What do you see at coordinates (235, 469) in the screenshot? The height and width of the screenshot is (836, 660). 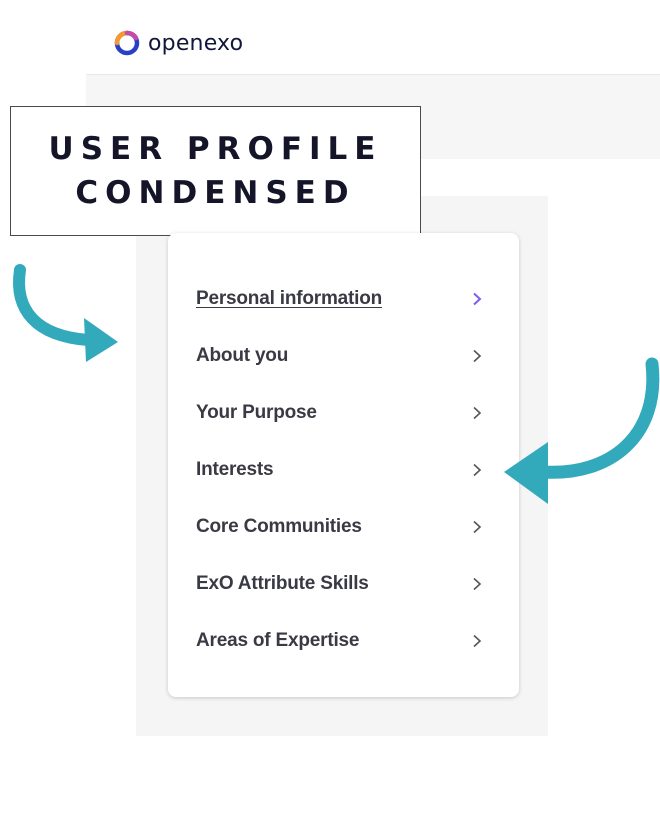 I see `menu-item-label: Interests` at bounding box center [235, 469].